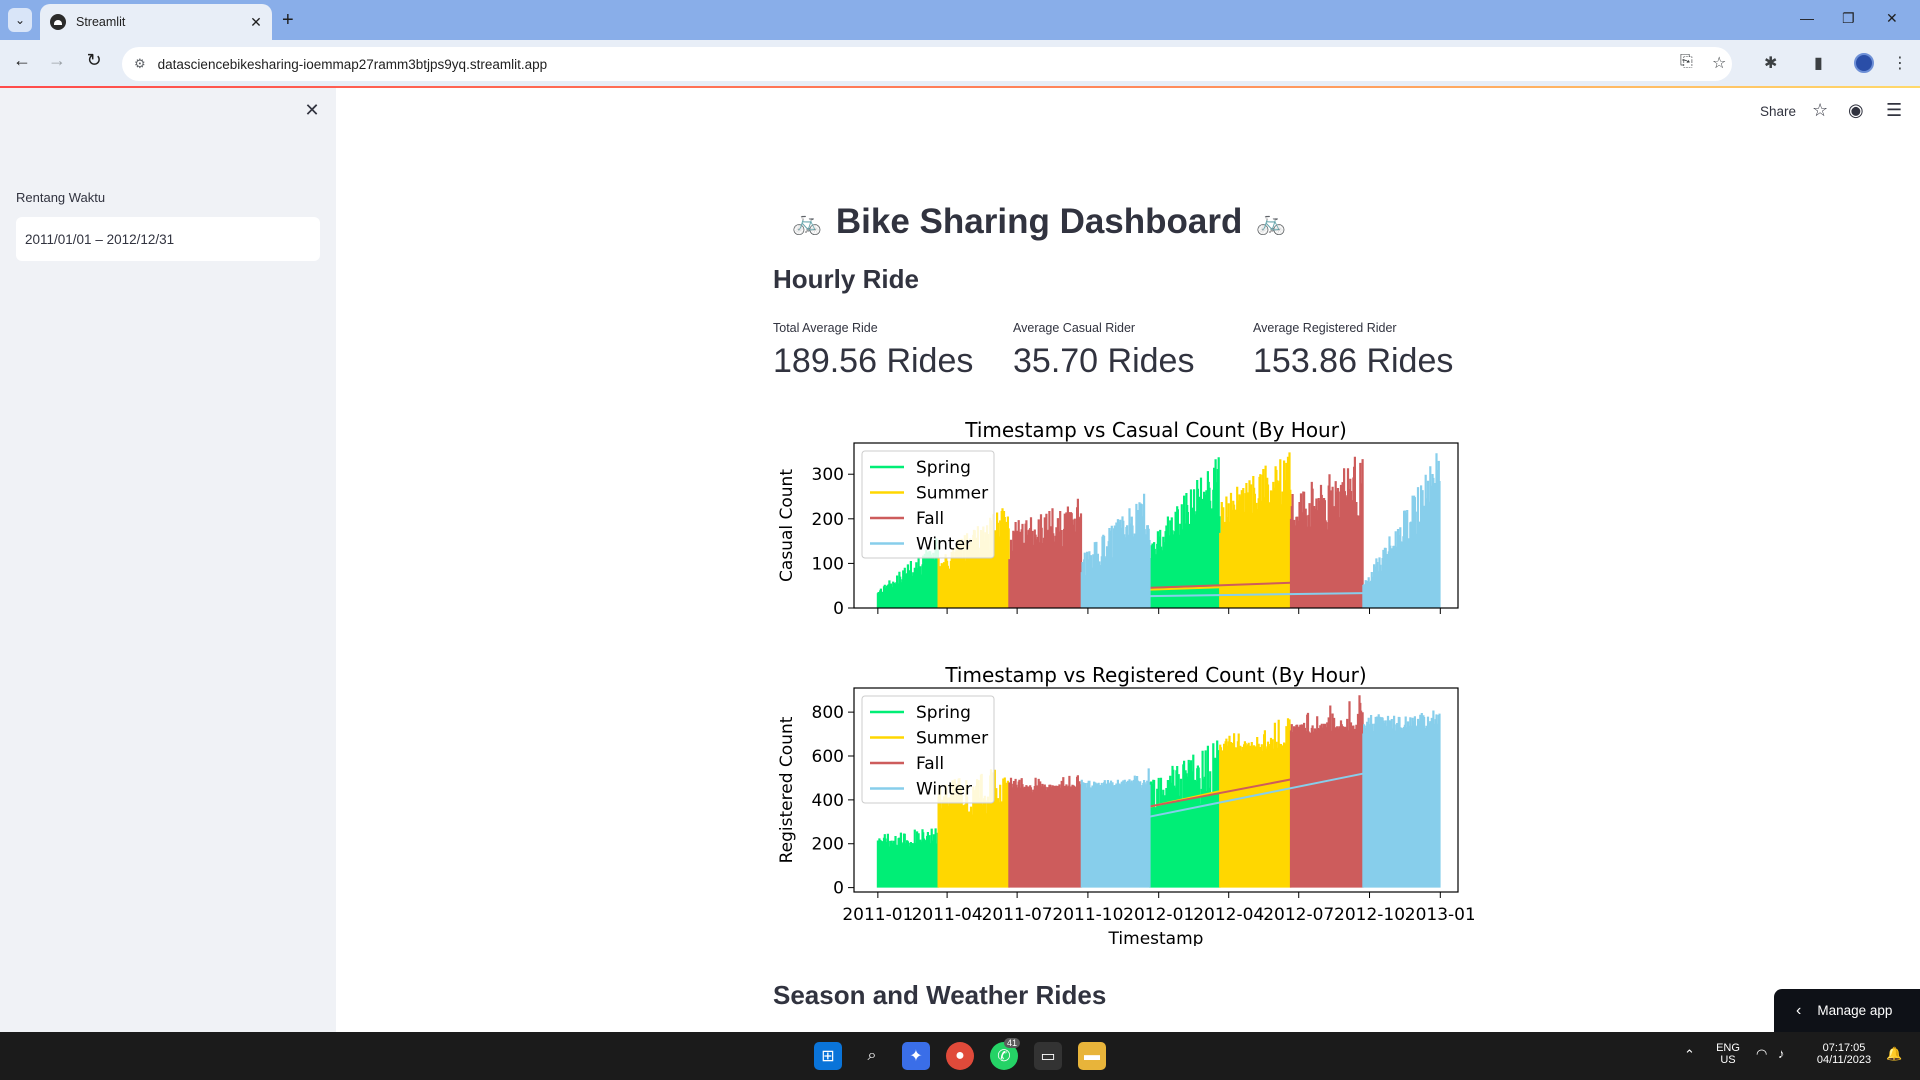  Describe the element at coordinates (944, 790) in the screenshot. I see `legend-label: Winter` at that location.